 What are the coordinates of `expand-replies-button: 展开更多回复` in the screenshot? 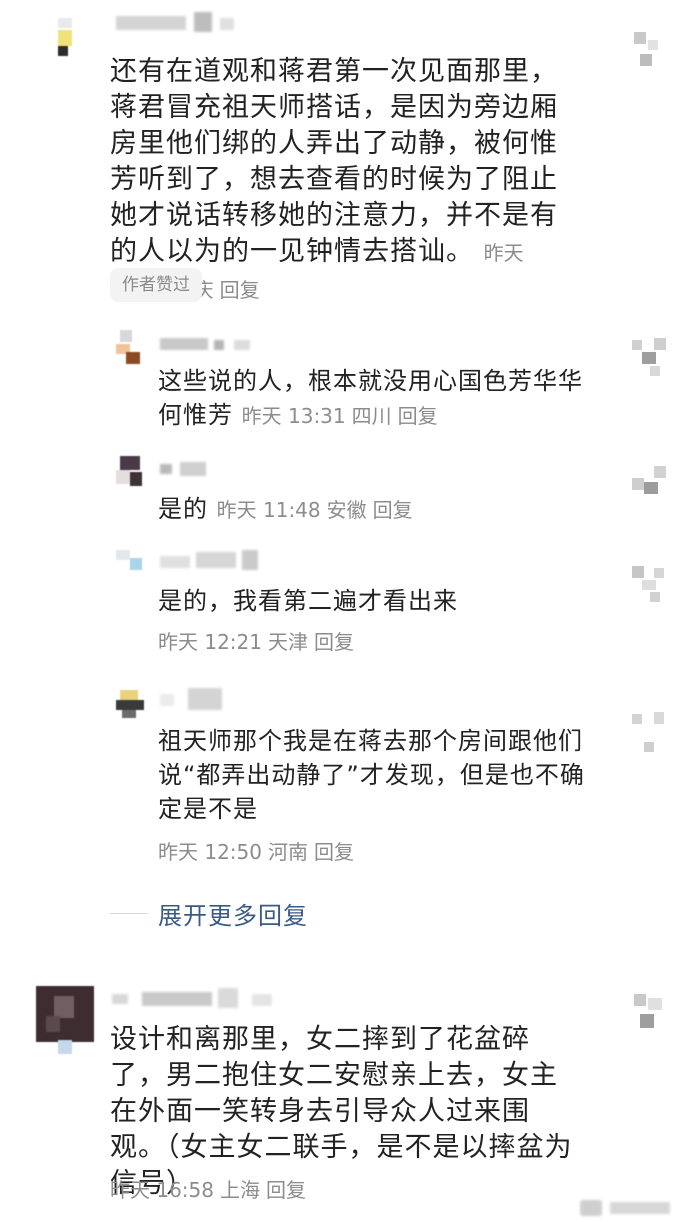 It's located at (209, 913).